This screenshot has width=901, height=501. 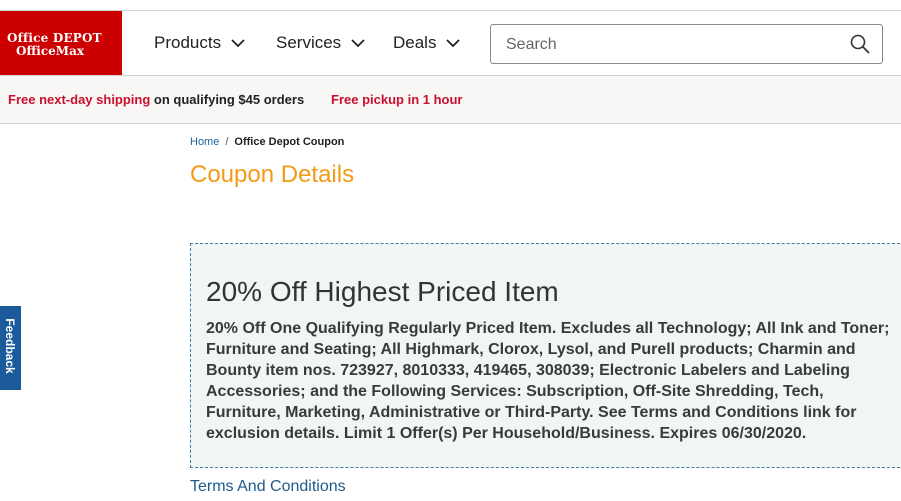 I want to click on nav-products: Products, so click(x=199, y=43).